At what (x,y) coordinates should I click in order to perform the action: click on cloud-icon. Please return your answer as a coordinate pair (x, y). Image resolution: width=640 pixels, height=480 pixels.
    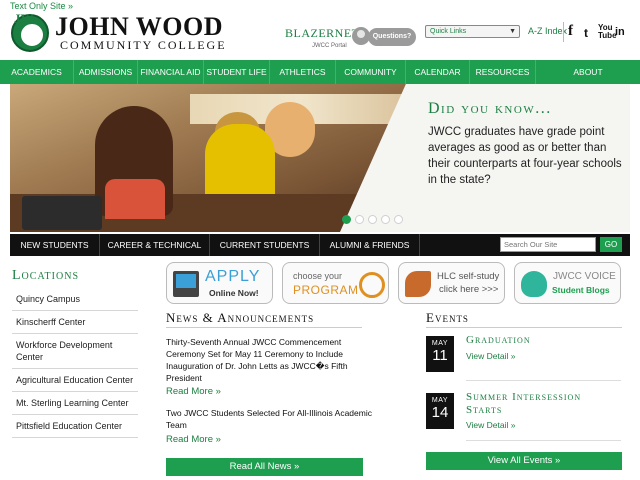
    Looking at the image, I should click on (534, 284).